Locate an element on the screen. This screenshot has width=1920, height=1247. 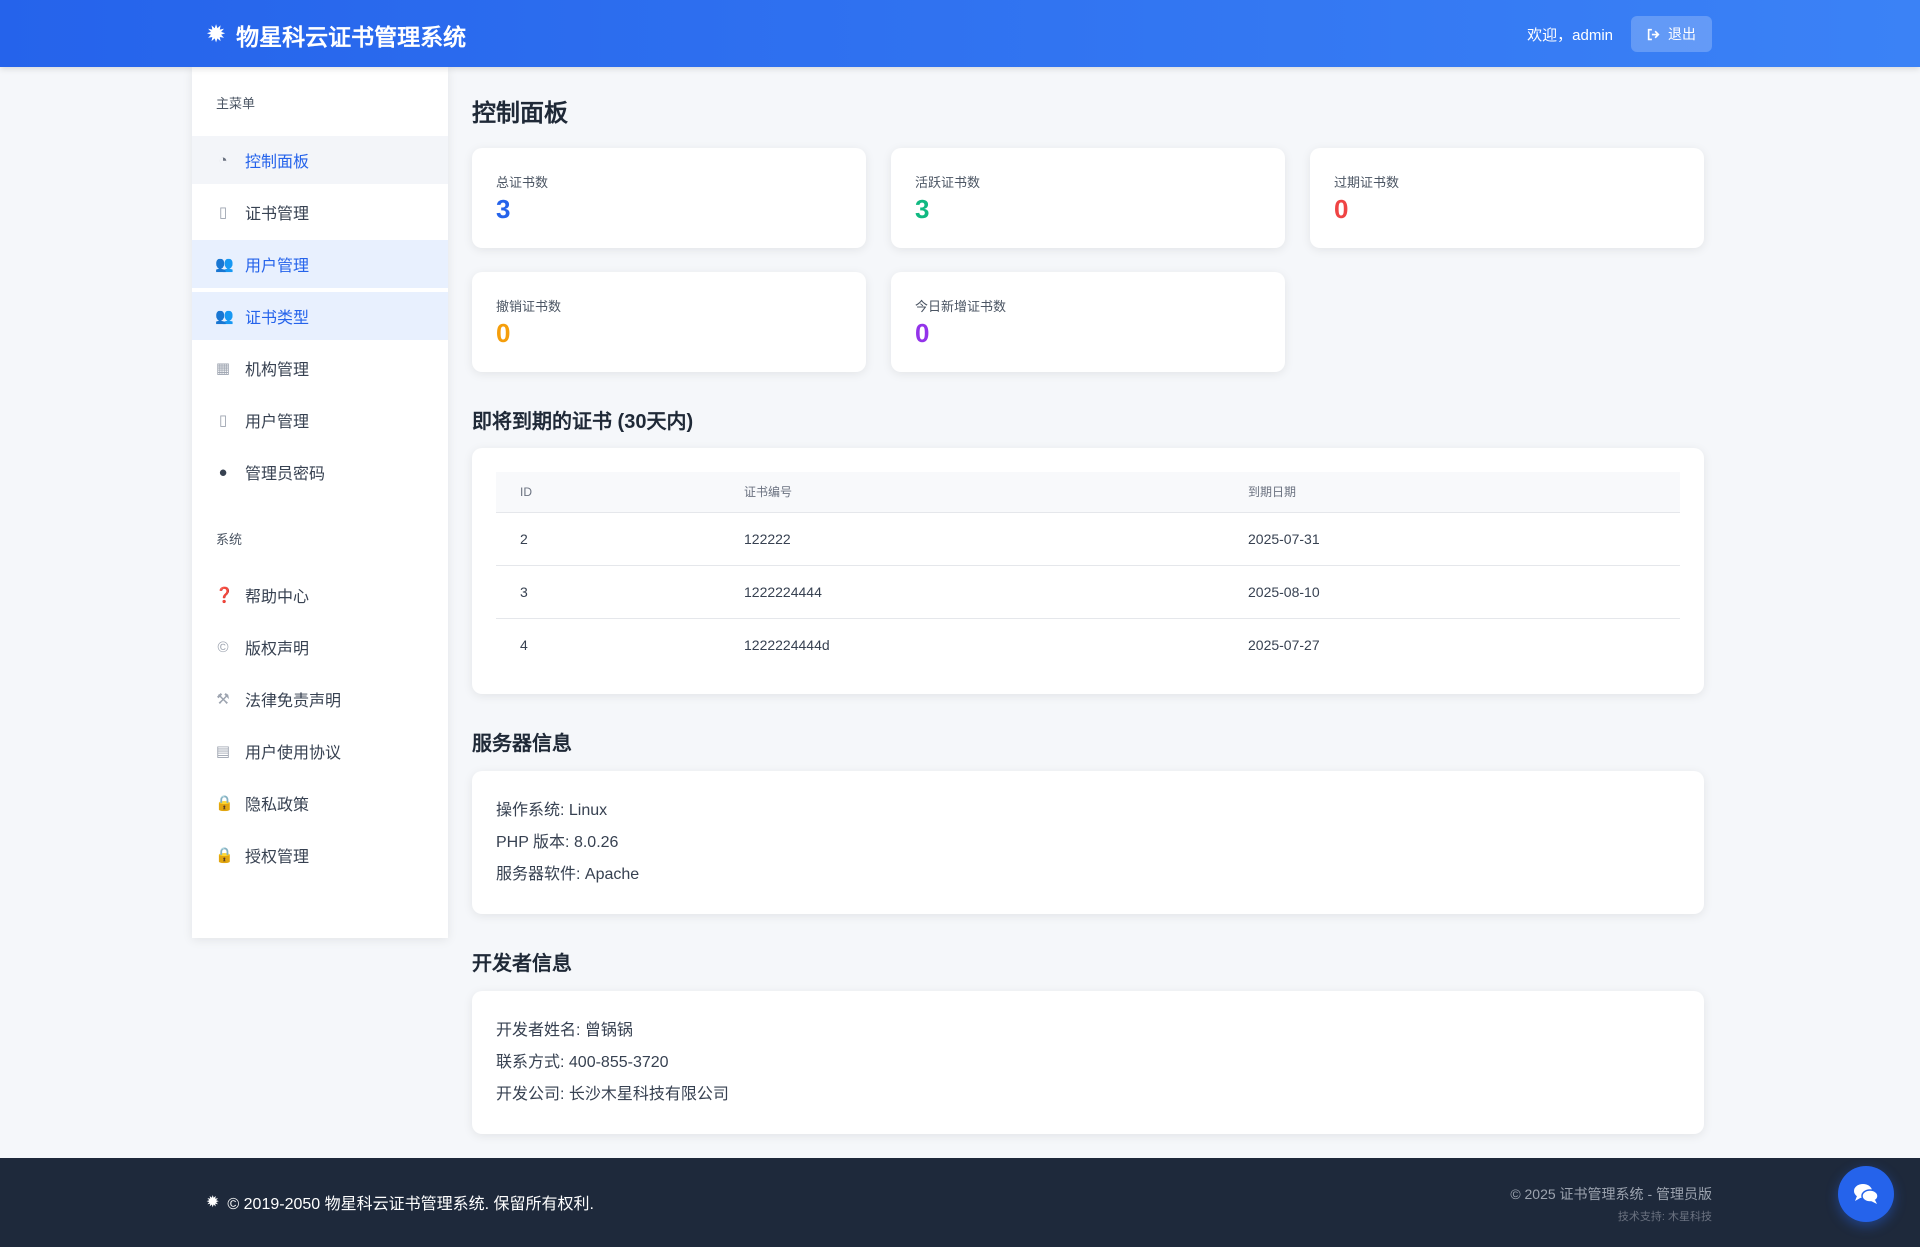
sidebar-item-label: 法律免责声明 is located at coordinates (293, 701).